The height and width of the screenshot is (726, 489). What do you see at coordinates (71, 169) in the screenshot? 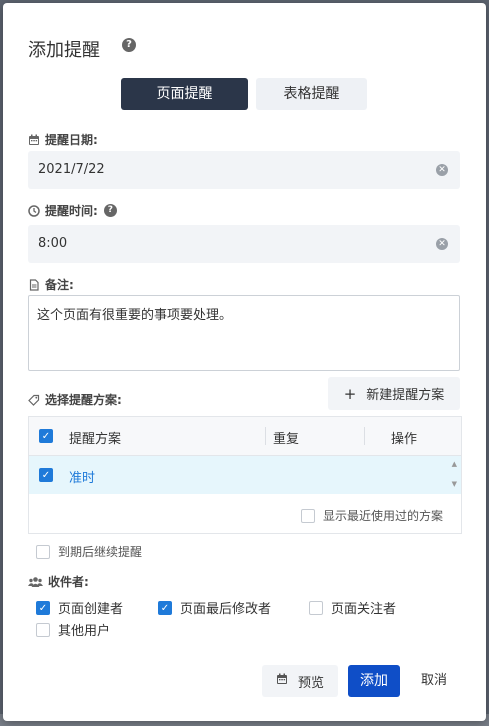
I see `date-value: 2021/7/22` at bounding box center [71, 169].